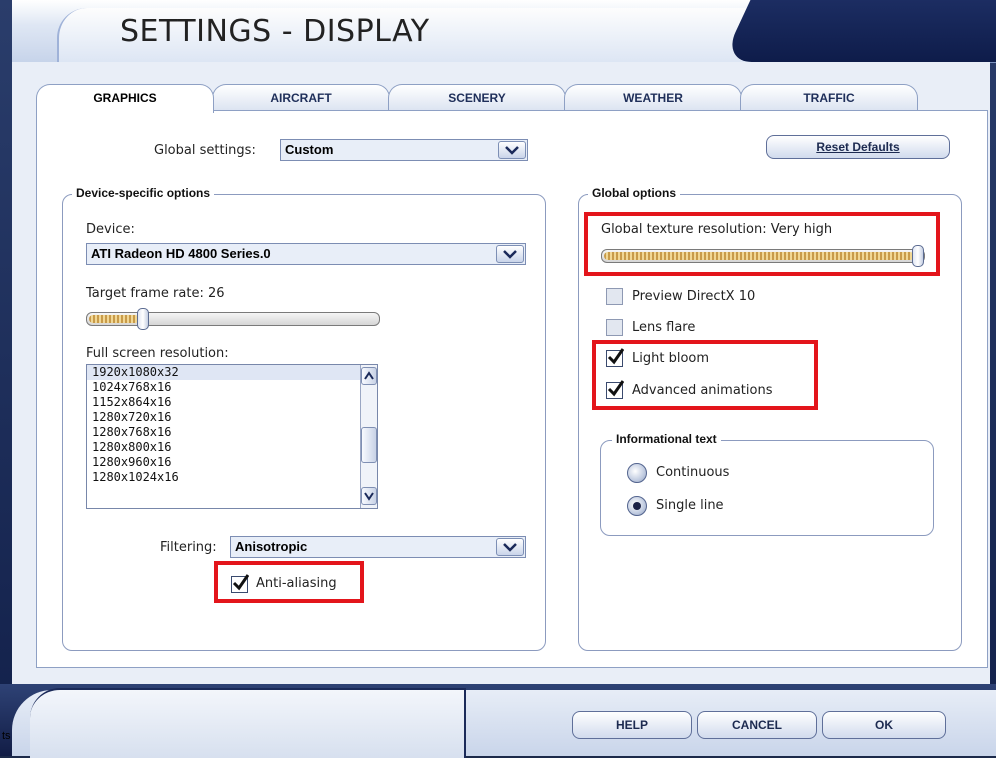 The image size is (996, 758). I want to click on info-text-group, so click(767, 488).